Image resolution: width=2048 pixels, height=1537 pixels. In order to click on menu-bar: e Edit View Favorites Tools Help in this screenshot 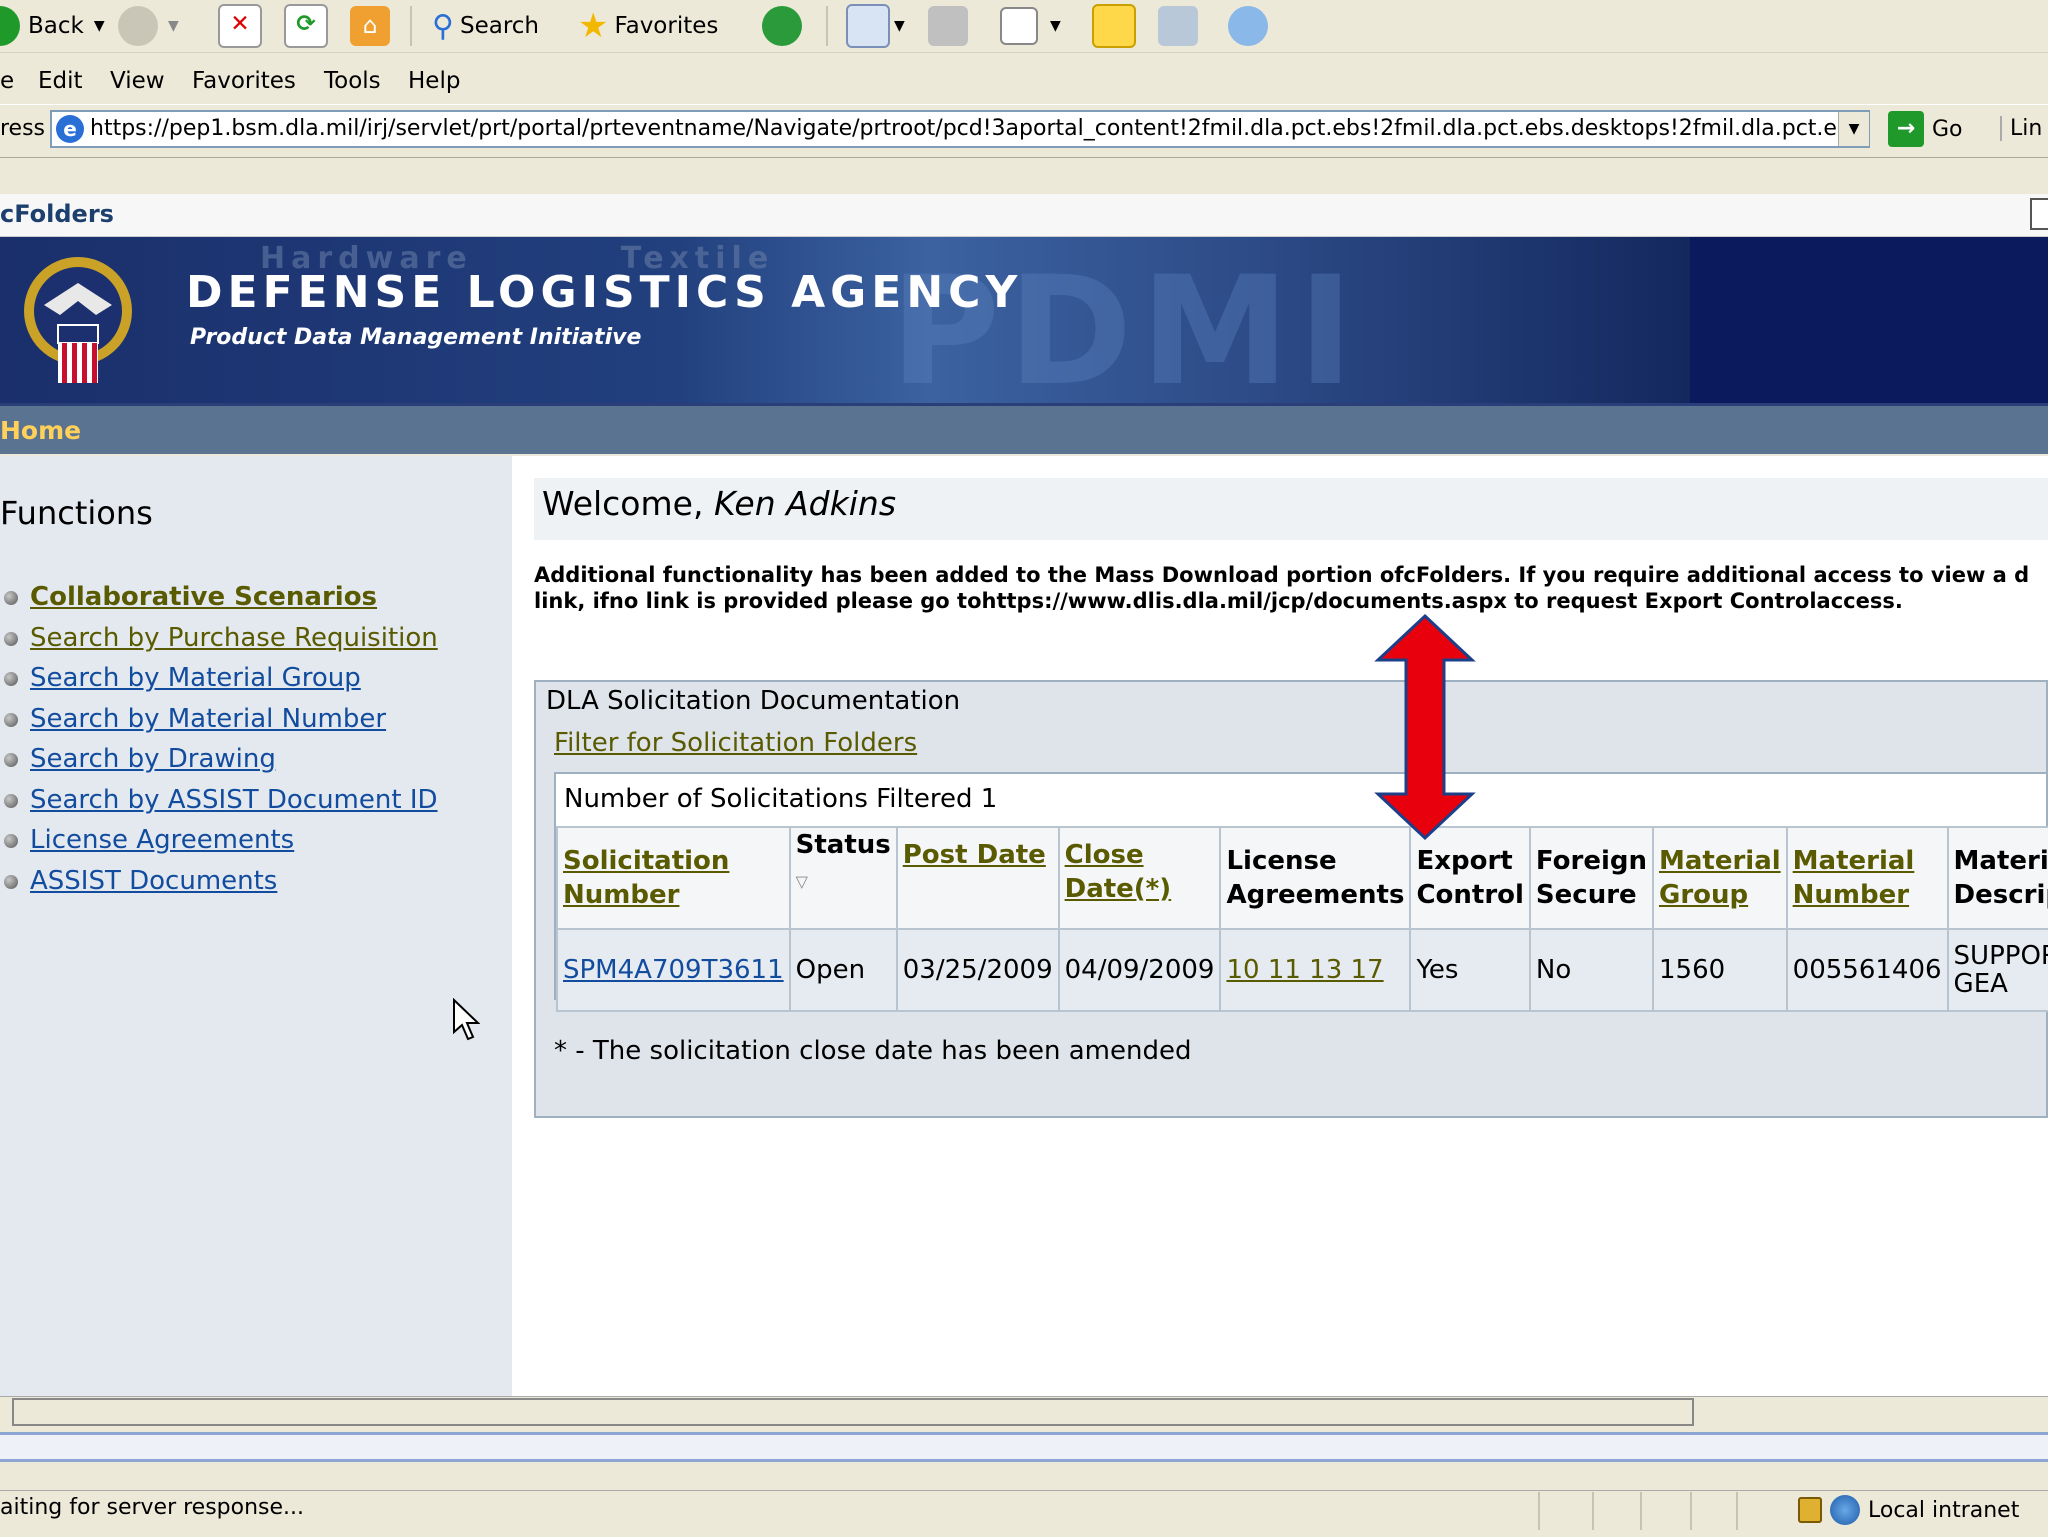, I will do `click(1024, 82)`.